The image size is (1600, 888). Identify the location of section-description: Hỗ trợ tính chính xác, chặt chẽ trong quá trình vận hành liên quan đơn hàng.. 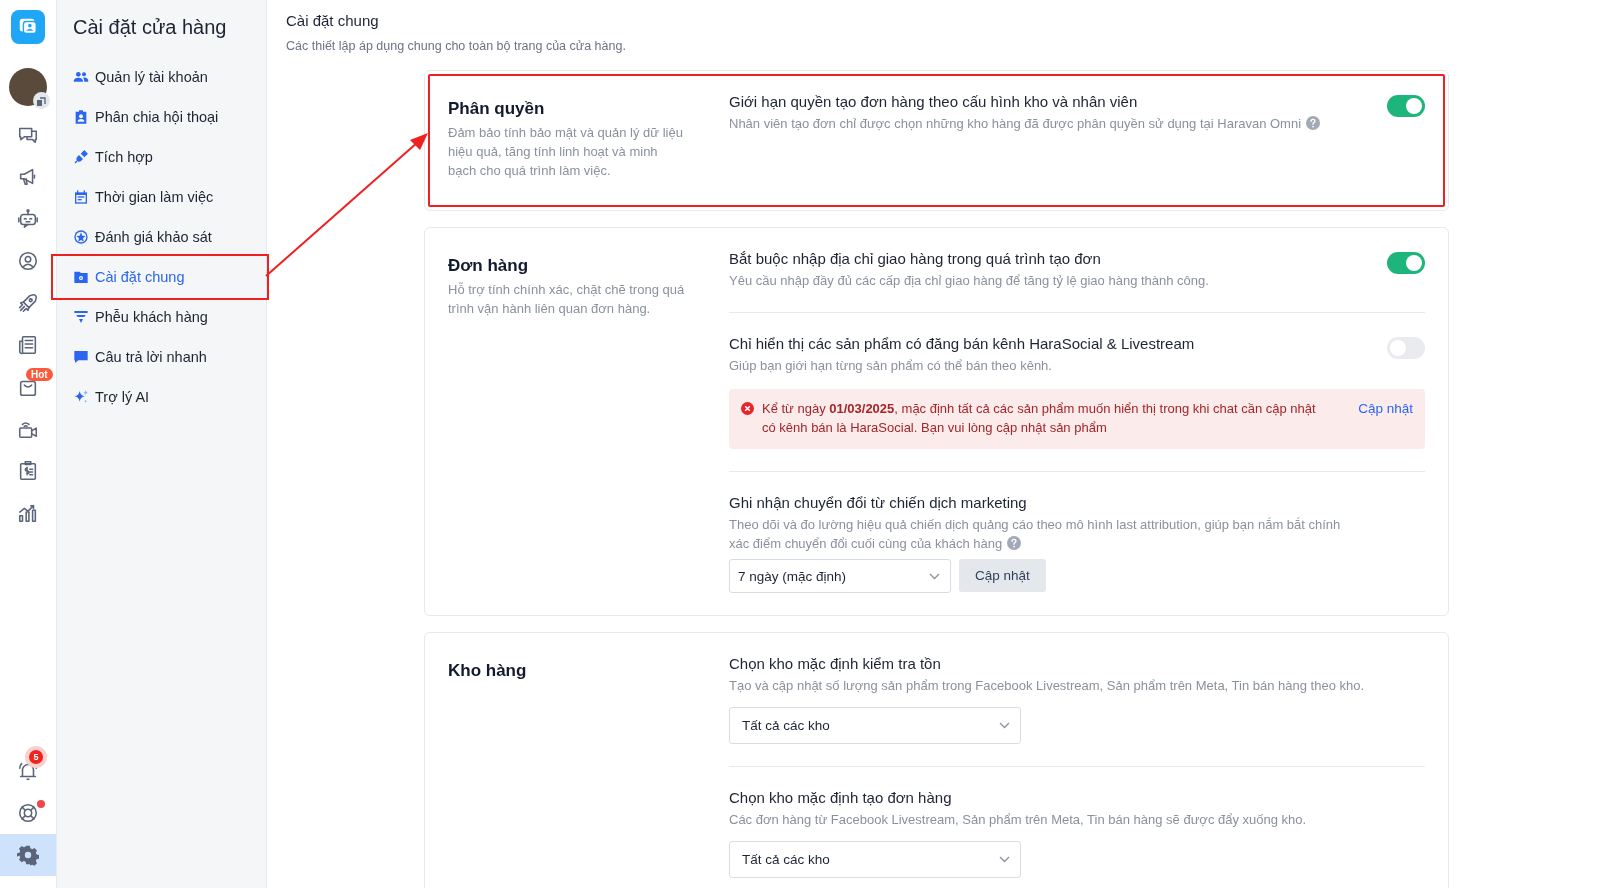
(567, 299).